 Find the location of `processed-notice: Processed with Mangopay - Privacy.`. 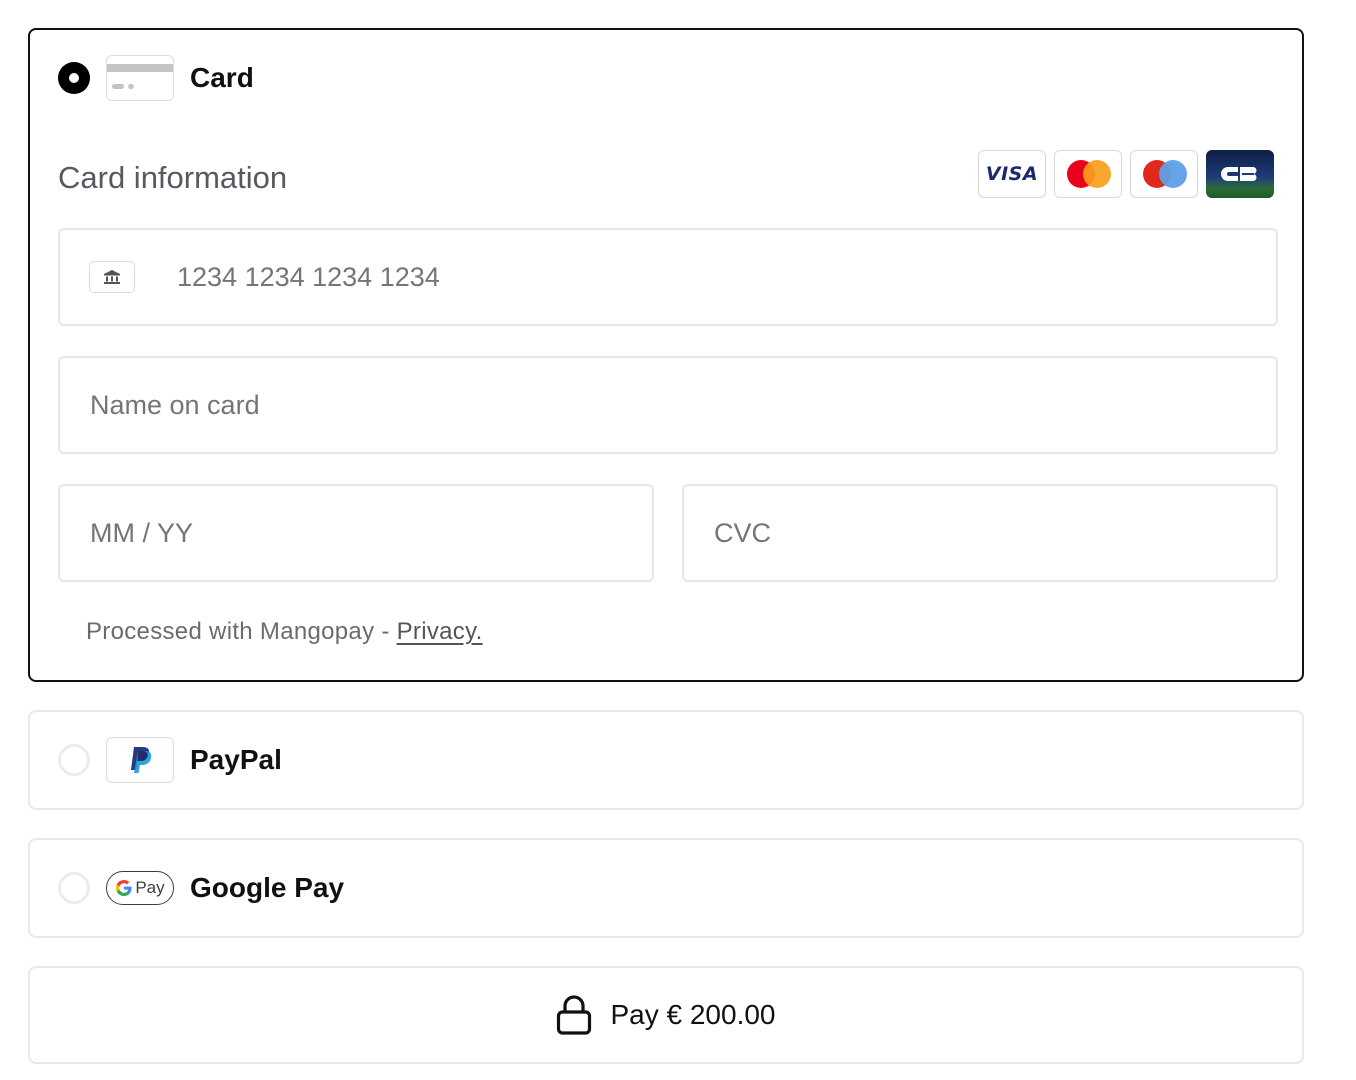

processed-notice: Processed with Mangopay - Privacy. is located at coordinates (284, 632).